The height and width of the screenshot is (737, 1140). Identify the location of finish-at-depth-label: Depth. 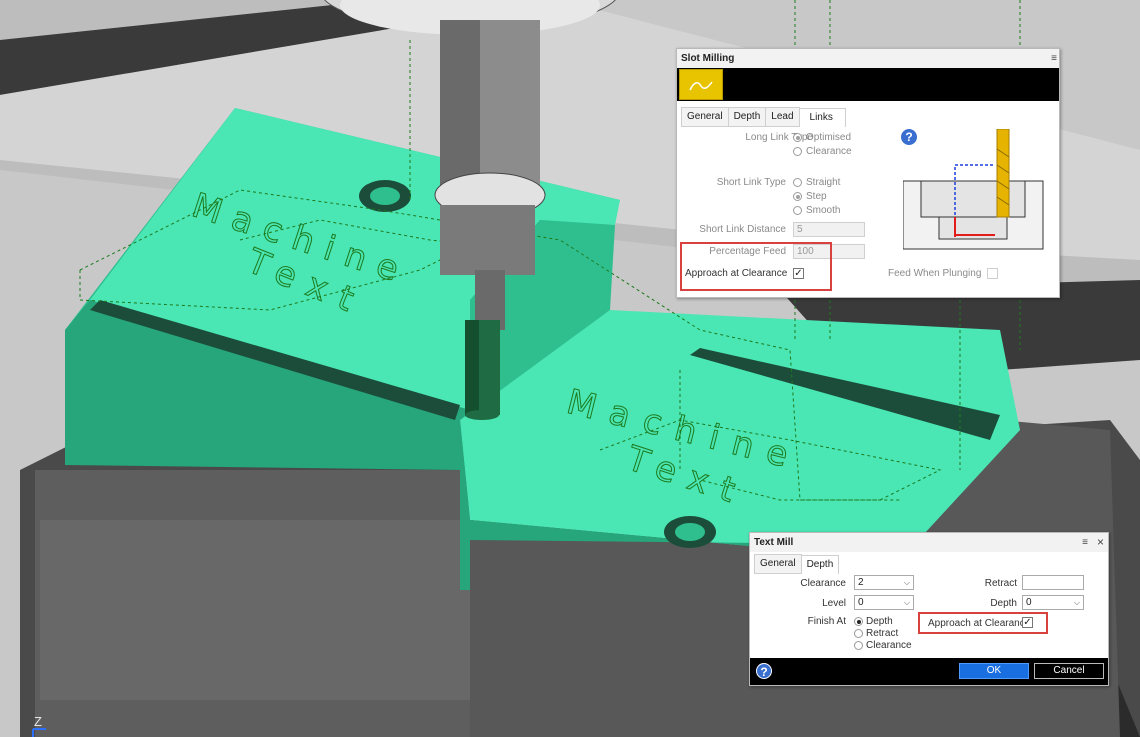
(879, 621).